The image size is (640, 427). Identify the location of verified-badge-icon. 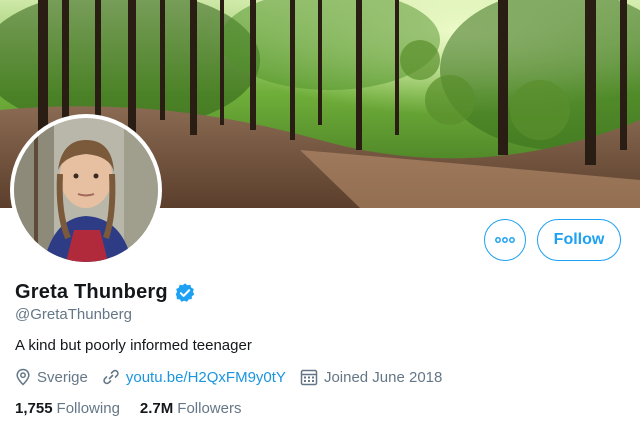
(185, 292).